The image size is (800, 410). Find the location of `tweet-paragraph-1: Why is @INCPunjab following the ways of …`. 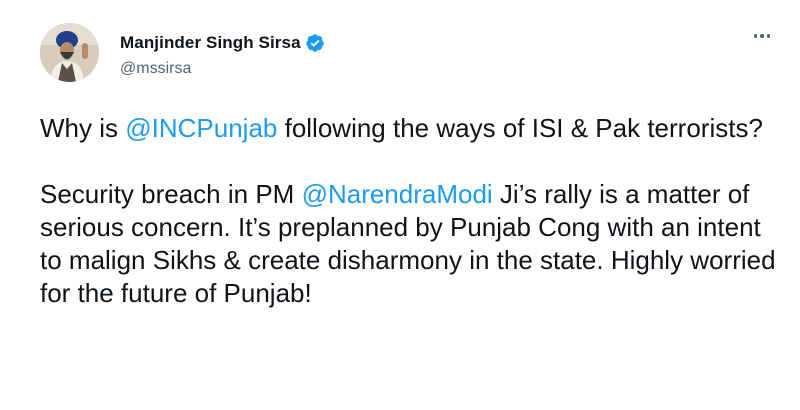

tweet-paragraph-1: Why is @INCPunjab following the ways of … is located at coordinates (410, 128).